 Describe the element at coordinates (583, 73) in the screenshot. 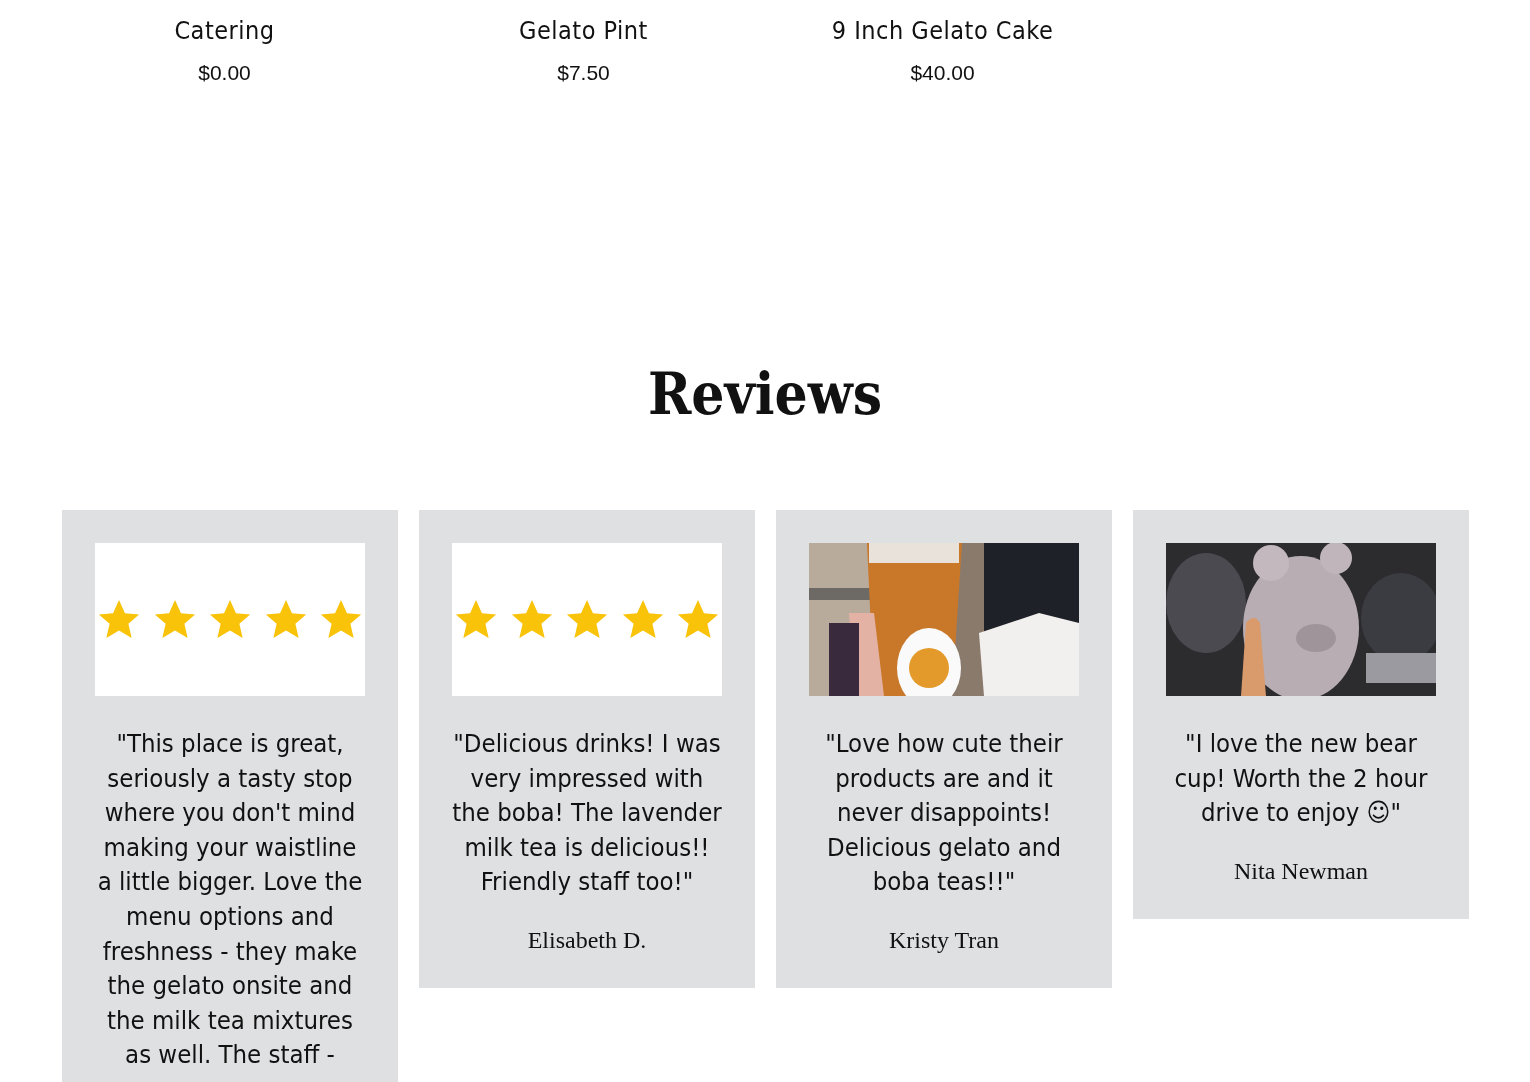

I see `product-price: $7.50` at that location.